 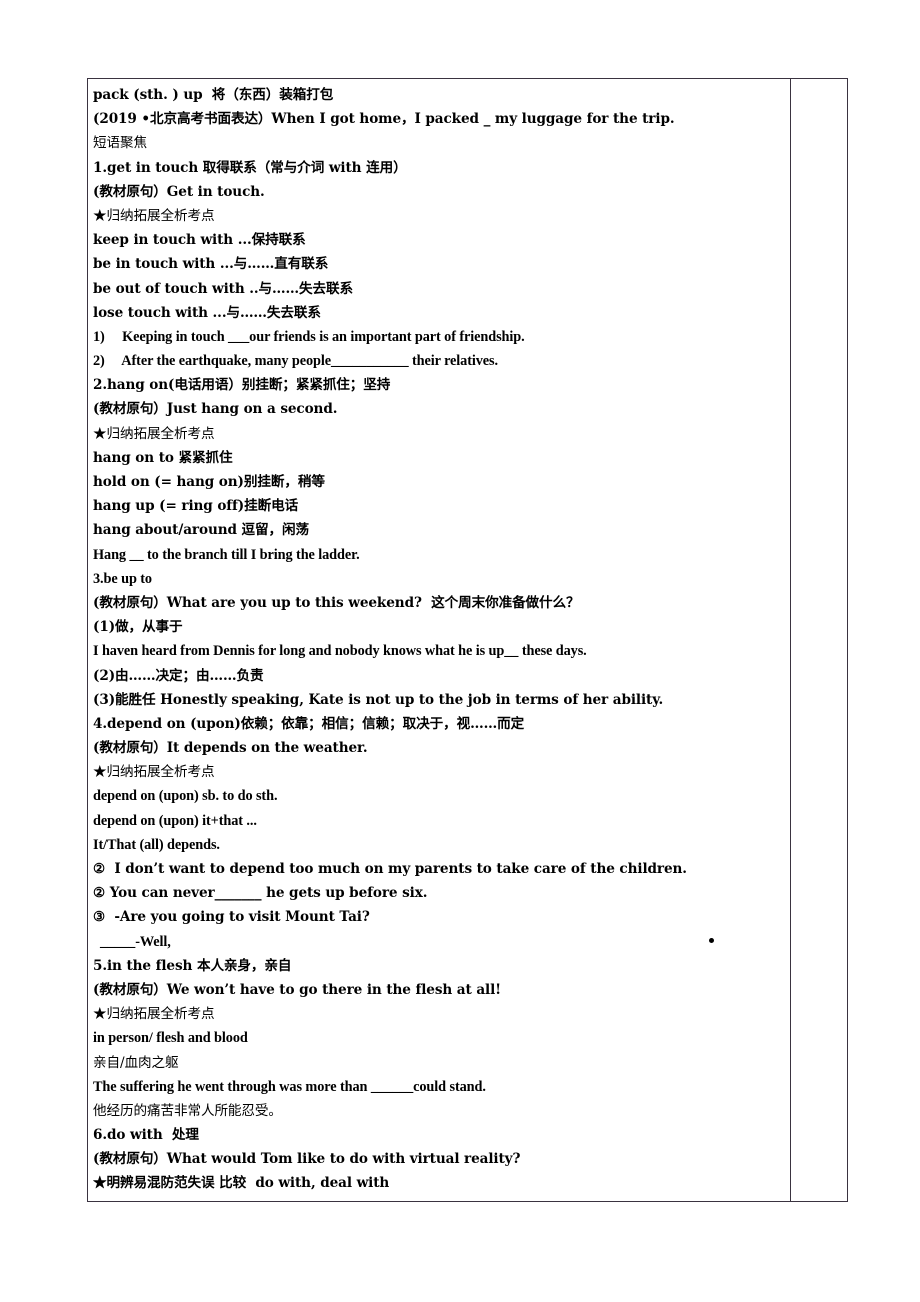 I want to click on text-line-content: (2)由……决定；由……负责, so click(x=178, y=675).